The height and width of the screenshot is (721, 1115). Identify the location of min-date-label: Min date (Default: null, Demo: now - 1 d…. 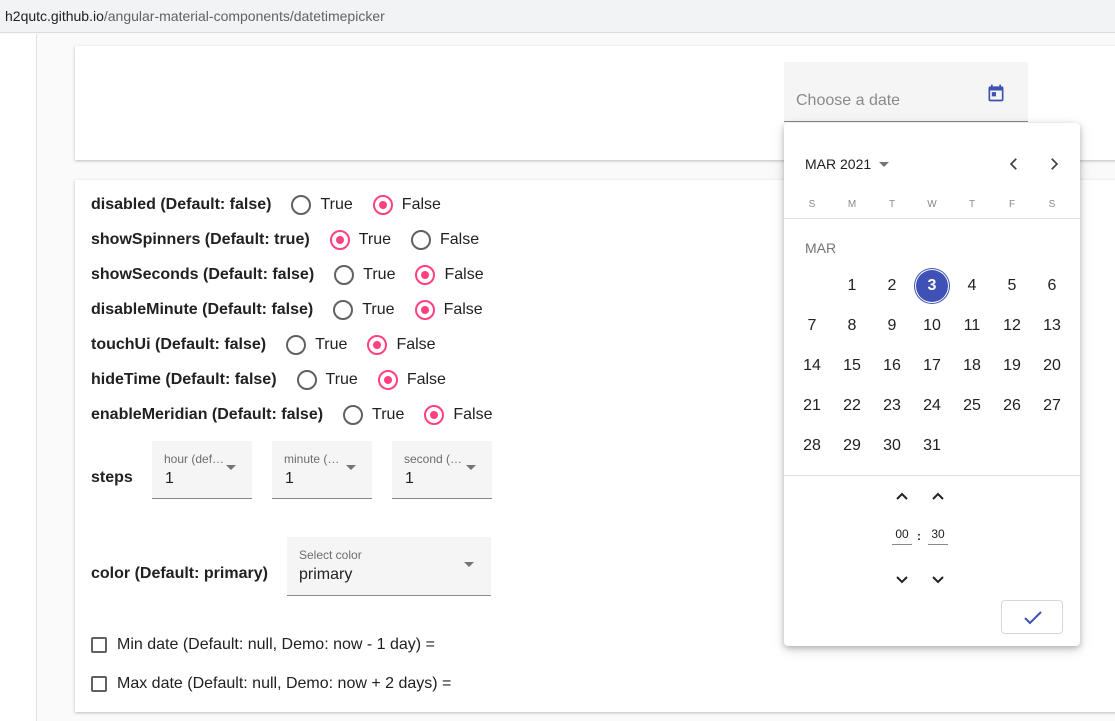
(276, 644).